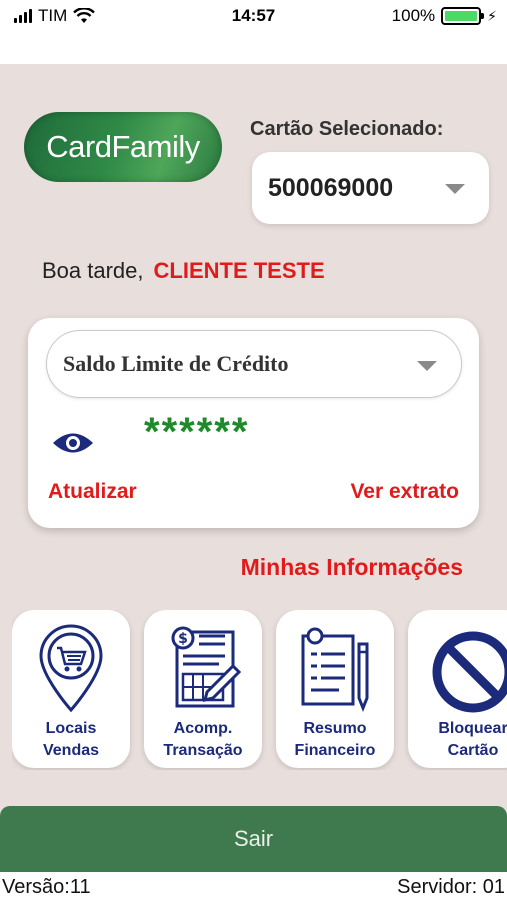  What do you see at coordinates (413, 15) in the screenshot?
I see `battery-percent: 100%` at bounding box center [413, 15].